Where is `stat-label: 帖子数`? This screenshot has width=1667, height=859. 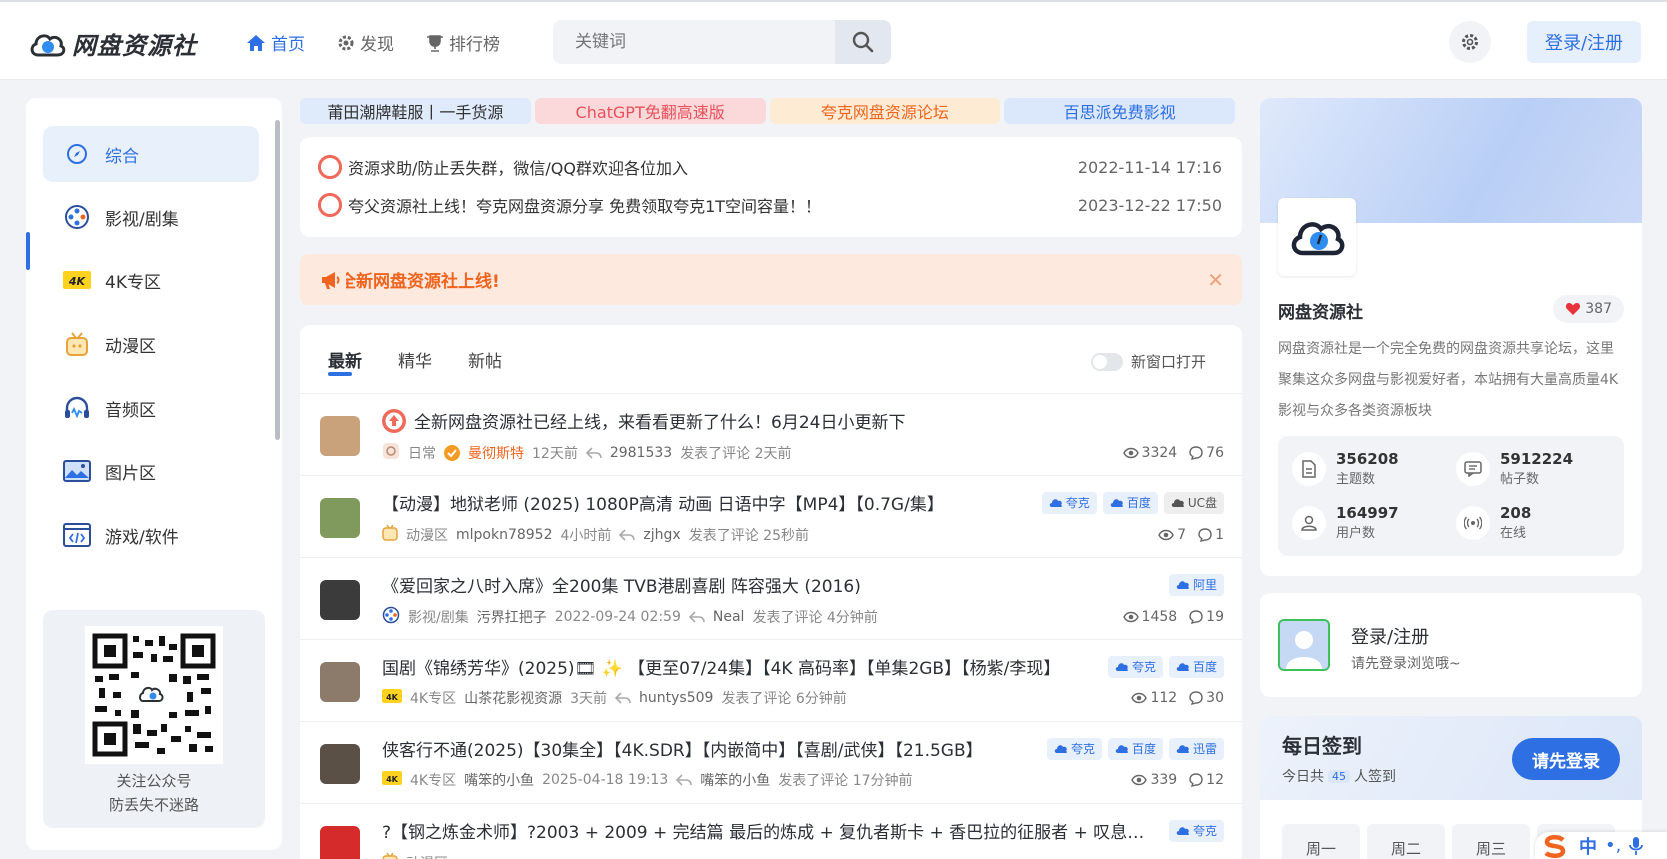
stat-label: 帖子数 is located at coordinates (1520, 479).